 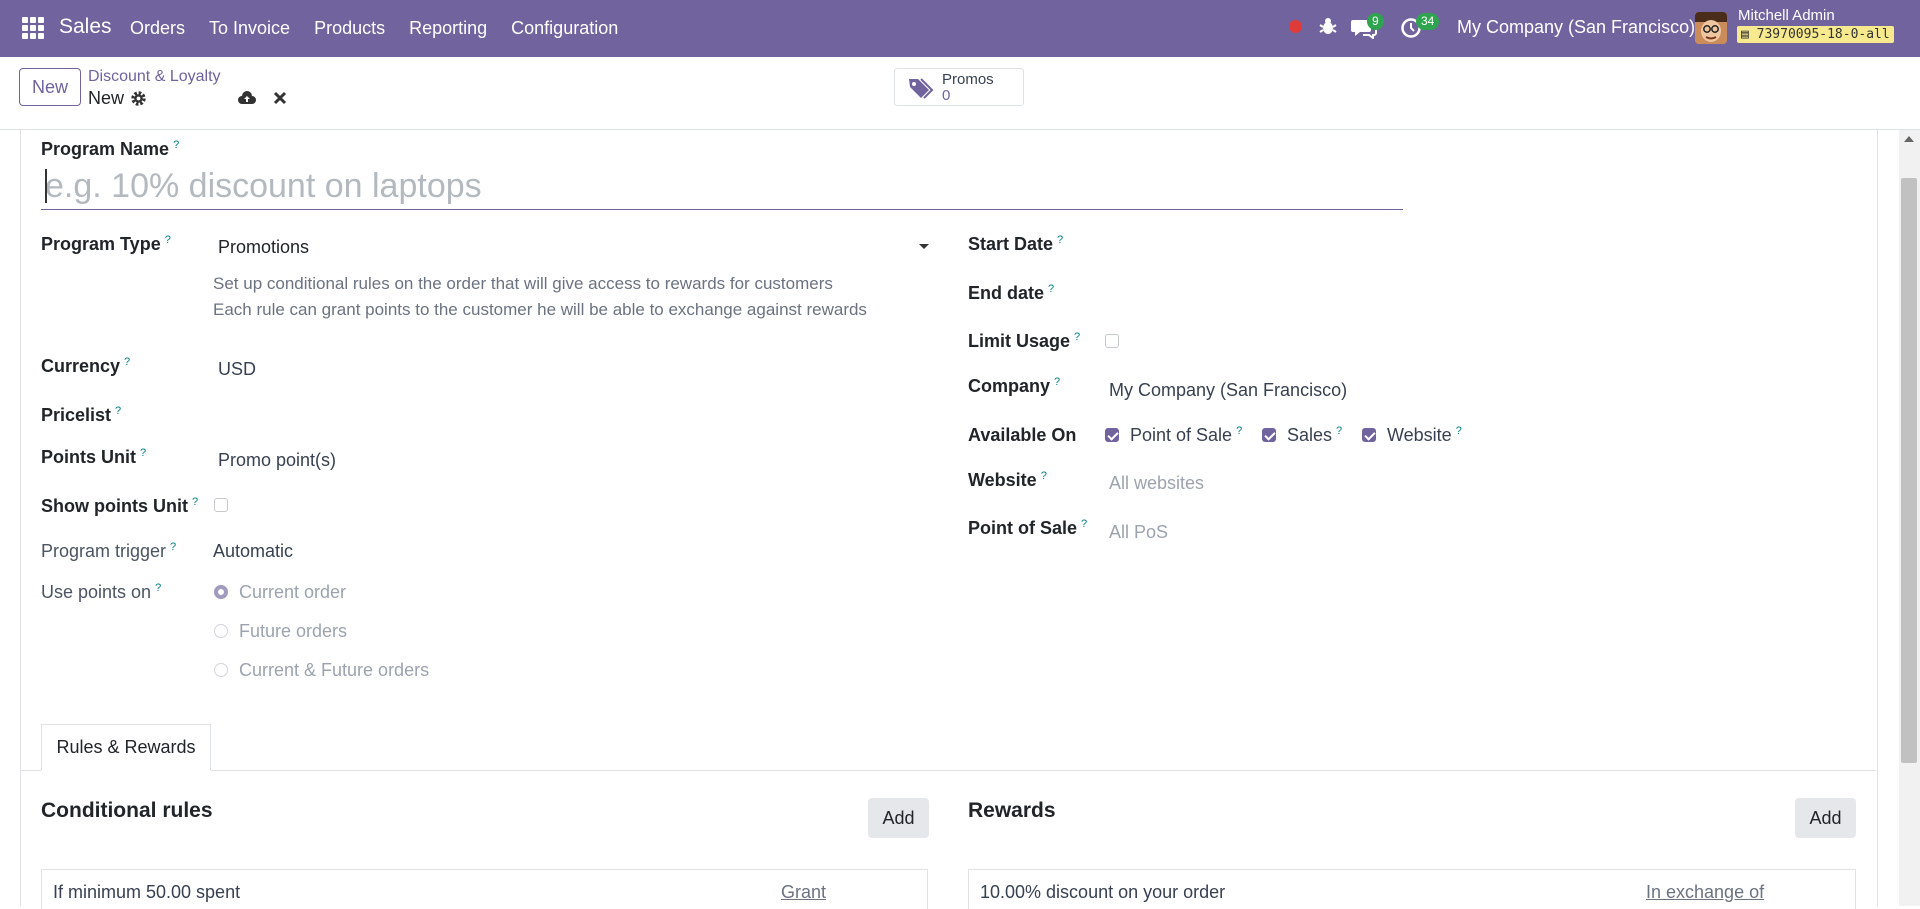 I want to click on app-grid-icon, so click(x=33, y=28).